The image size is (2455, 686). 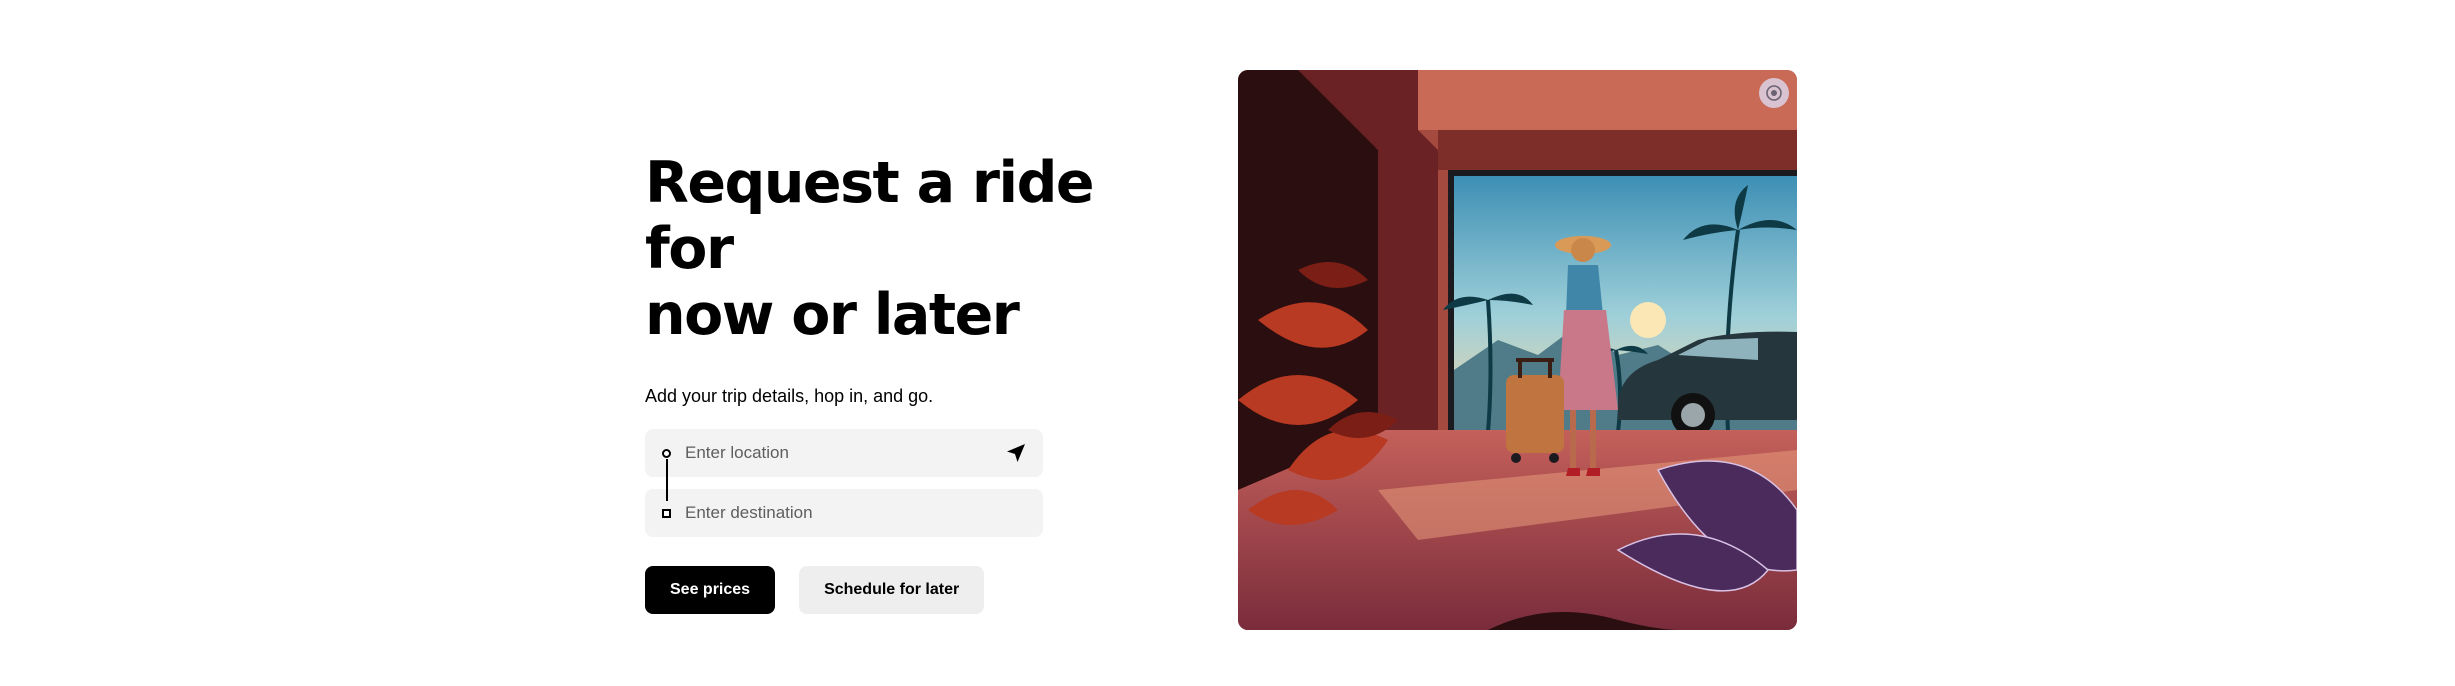 What do you see at coordinates (666, 453) in the screenshot?
I see `pickup-dot-icon` at bounding box center [666, 453].